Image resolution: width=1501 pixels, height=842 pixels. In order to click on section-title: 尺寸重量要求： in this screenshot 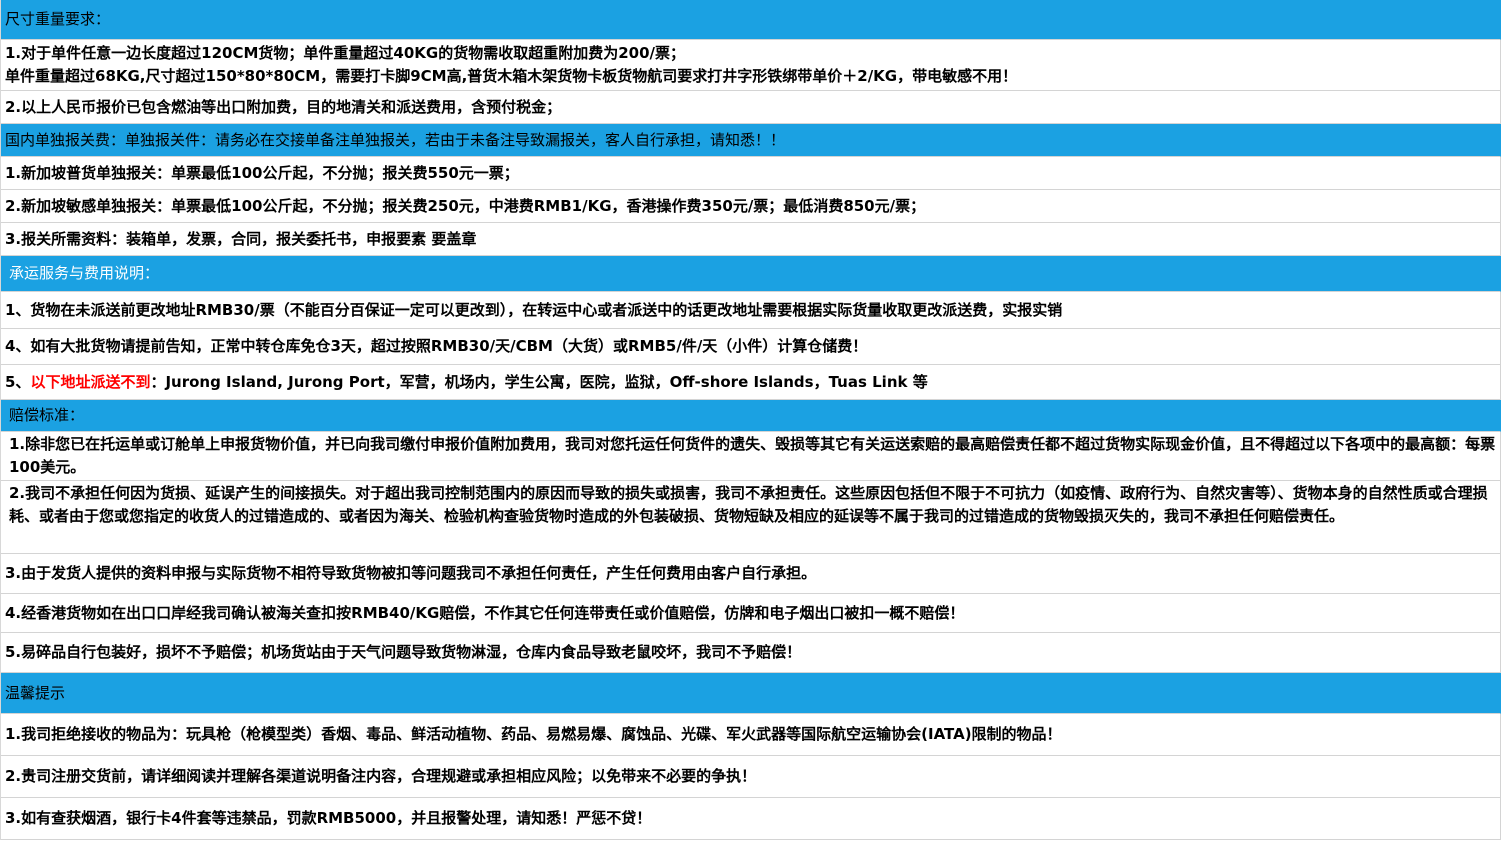, I will do `click(58, 19)`.